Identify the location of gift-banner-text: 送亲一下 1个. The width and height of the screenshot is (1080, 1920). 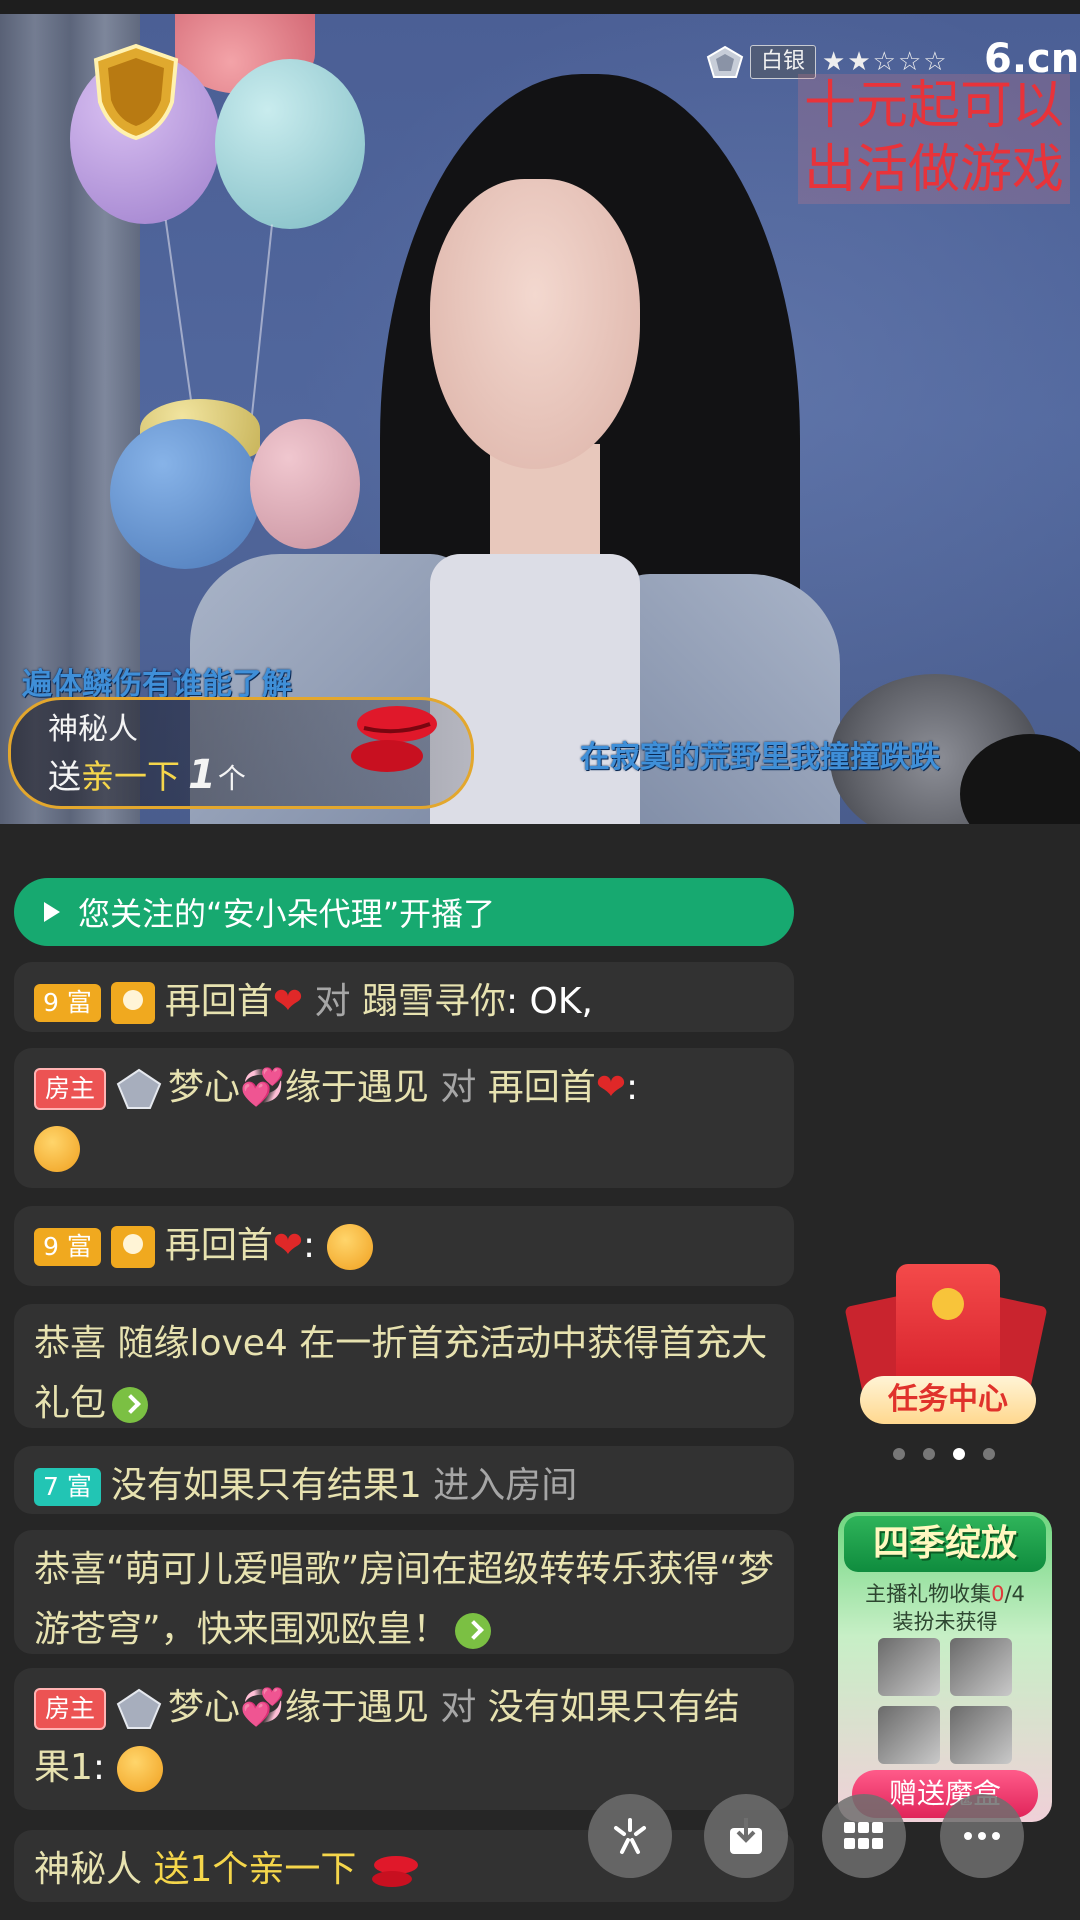
(147, 774).